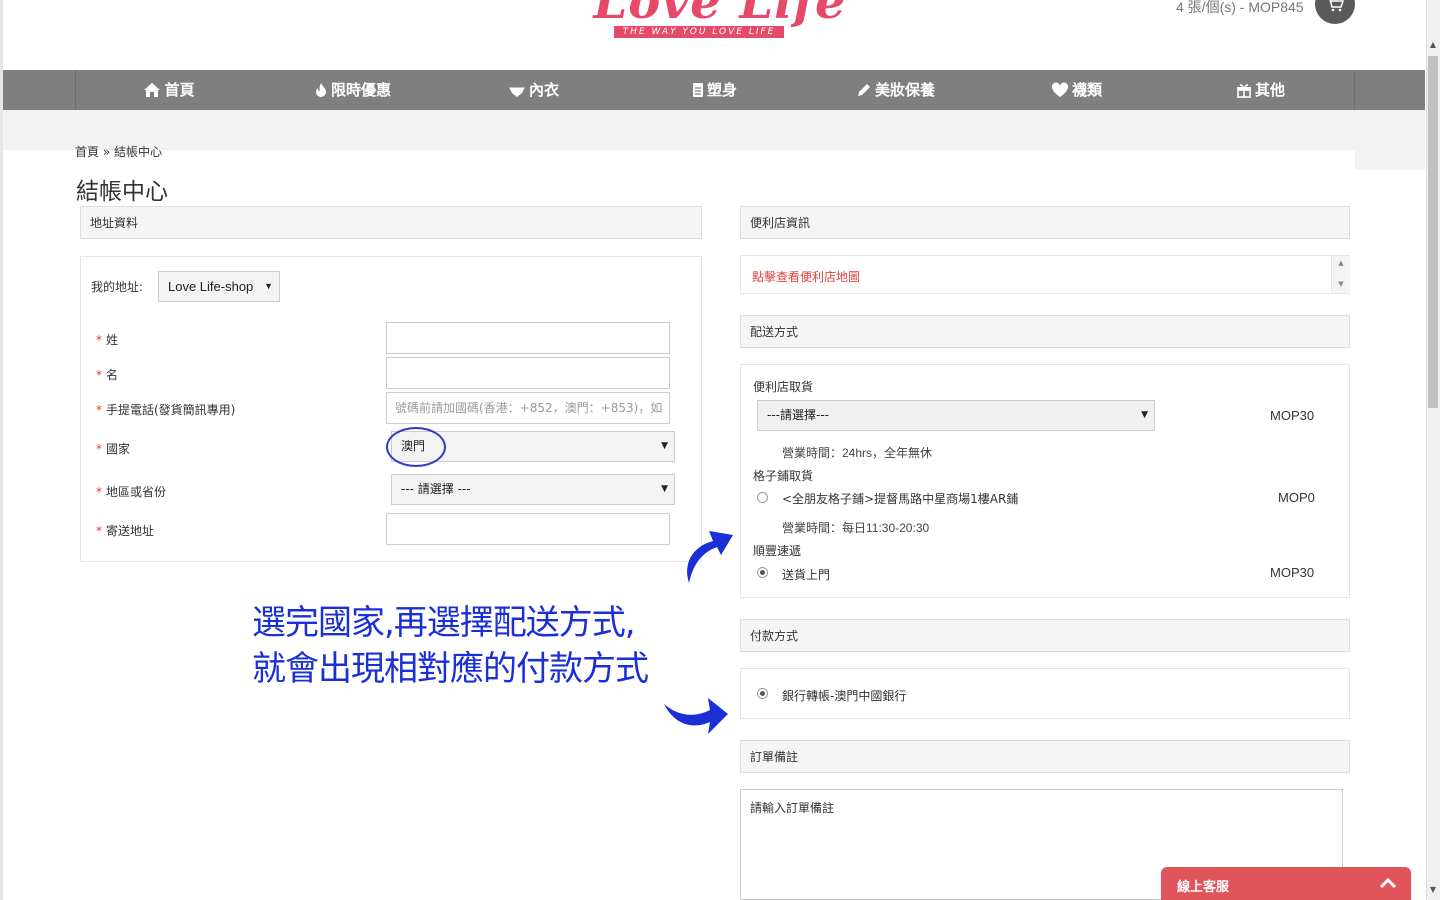 The image size is (1440, 900). What do you see at coordinates (1045, 756) in the screenshot?
I see `notes-heading: 訂單備註` at bounding box center [1045, 756].